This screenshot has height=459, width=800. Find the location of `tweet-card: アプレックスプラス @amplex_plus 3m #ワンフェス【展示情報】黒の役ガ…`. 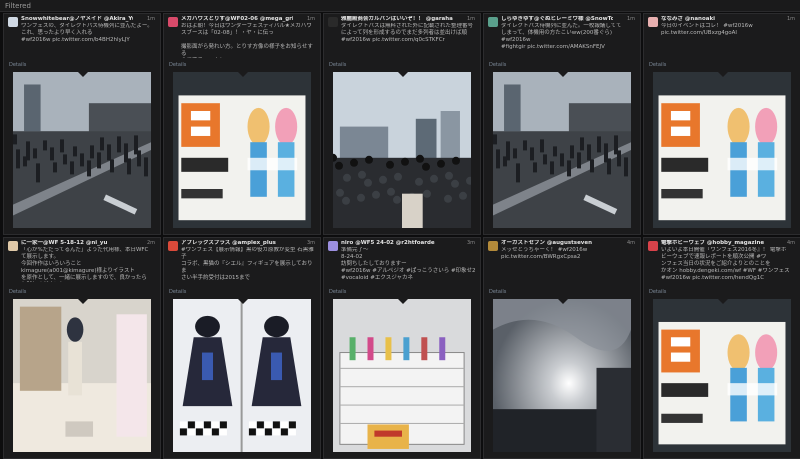

tweet-card: アプレックスプラス @amplex_plus 3m #ワンフェス【展示情報】黒の役ガ… is located at coordinates (242, 348).